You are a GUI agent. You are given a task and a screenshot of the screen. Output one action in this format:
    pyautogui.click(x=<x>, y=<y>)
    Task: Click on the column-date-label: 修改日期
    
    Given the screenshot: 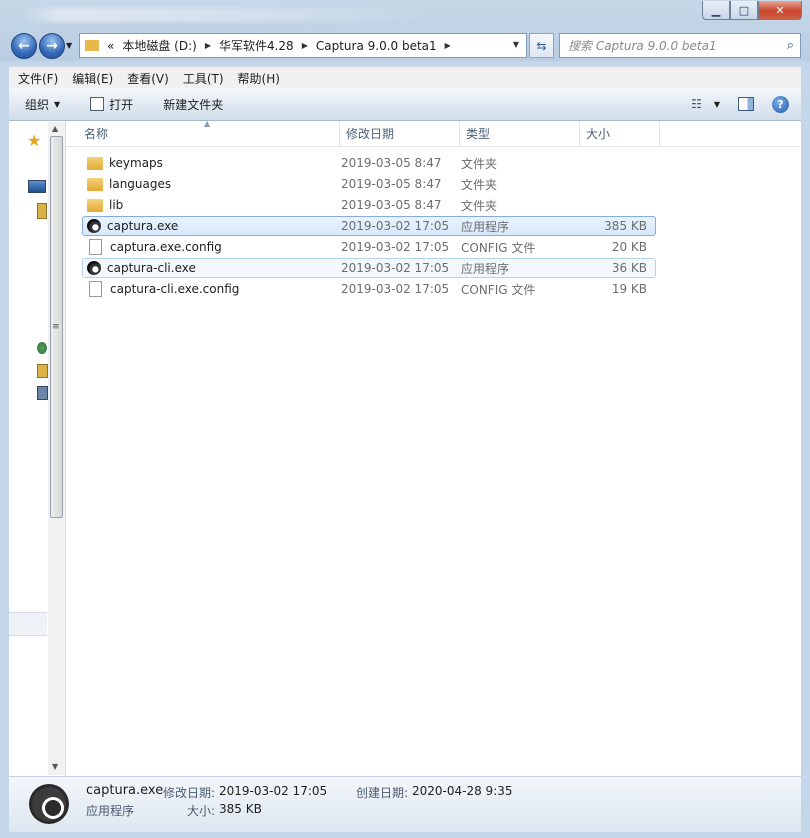 What is the action you would take?
    pyautogui.click(x=370, y=134)
    